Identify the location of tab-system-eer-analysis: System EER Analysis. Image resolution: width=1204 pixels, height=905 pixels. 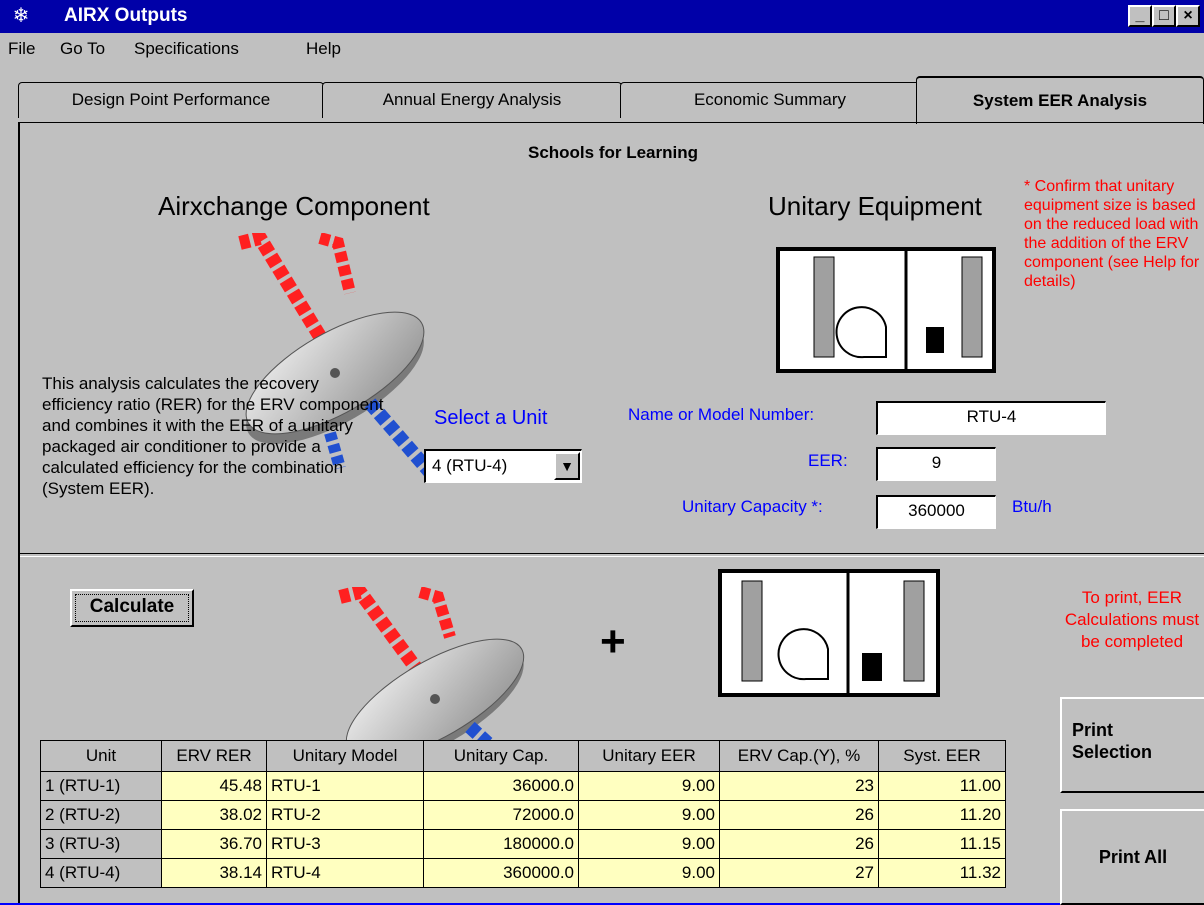
(1060, 100).